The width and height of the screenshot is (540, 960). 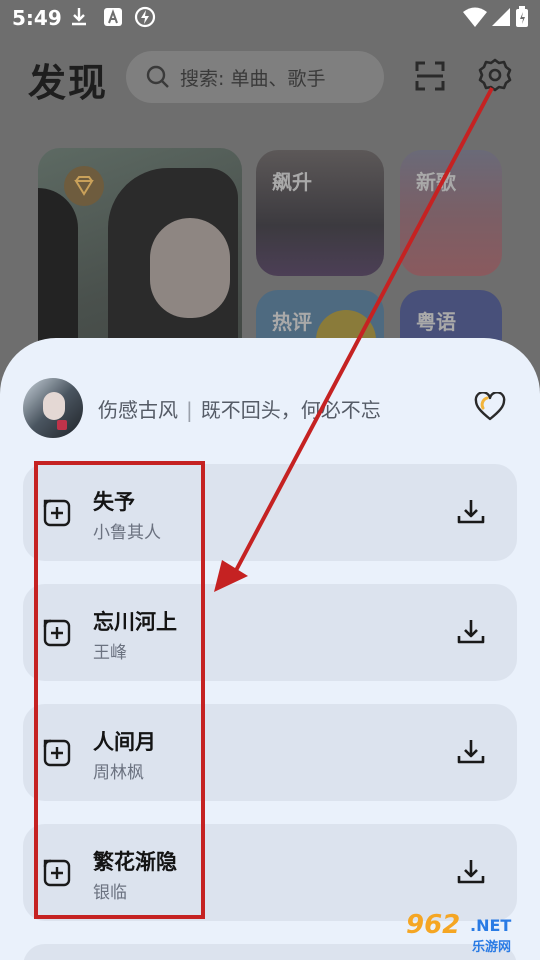 What do you see at coordinates (113, 17) in the screenshot?
I see `a-icon` at bounding box center [113, 17].